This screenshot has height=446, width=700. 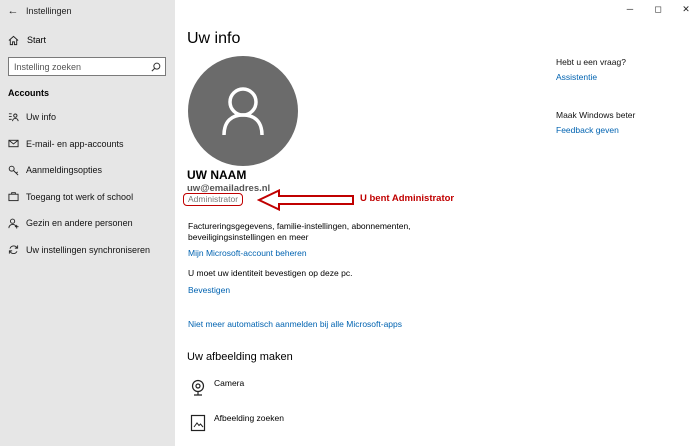 I want to click on user-silhouette-icon, so click(x=243, y=111).